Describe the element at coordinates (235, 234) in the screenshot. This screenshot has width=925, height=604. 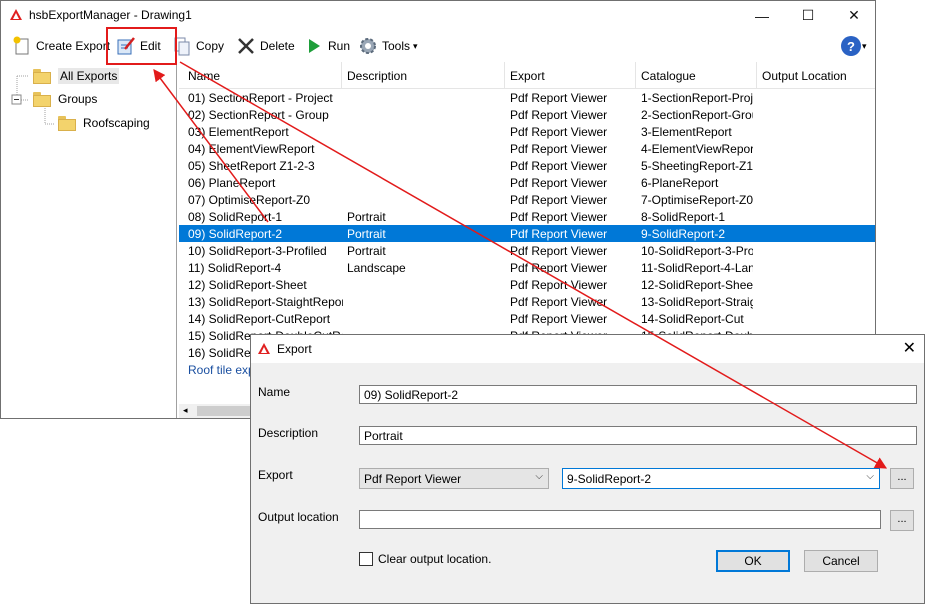
I see `cell-name: 09) SolidReport-2` at that location.